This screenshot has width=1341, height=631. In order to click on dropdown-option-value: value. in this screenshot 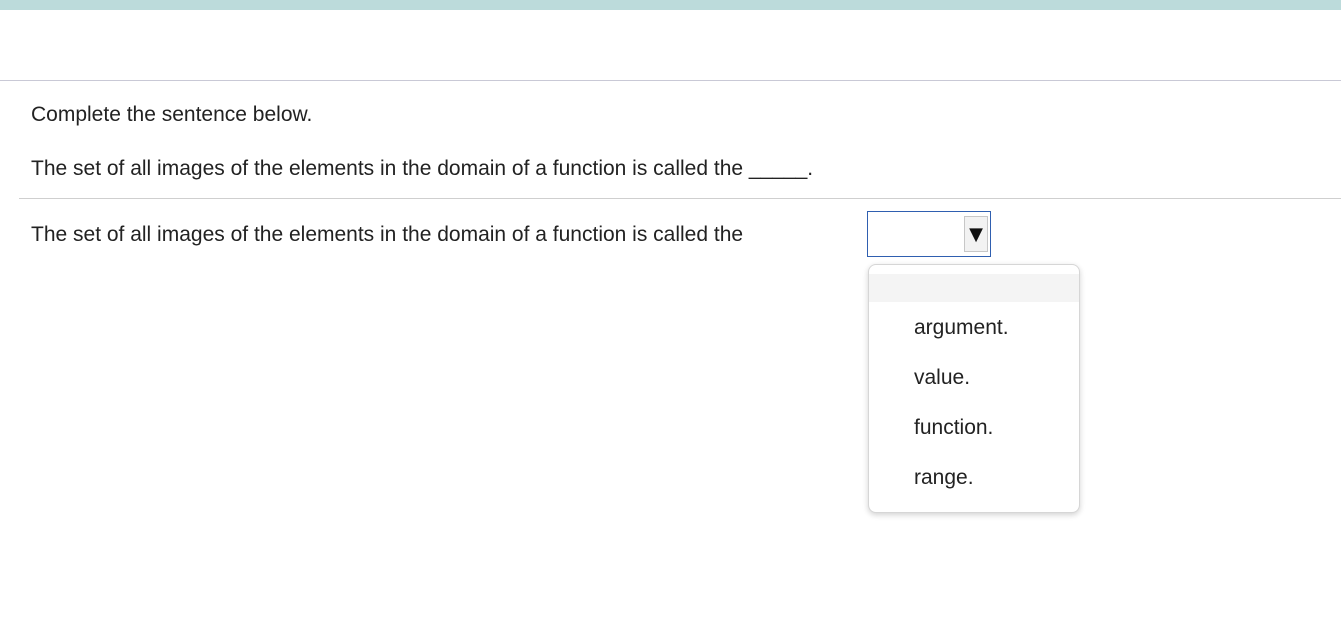, I will do `click(942, 378)`.